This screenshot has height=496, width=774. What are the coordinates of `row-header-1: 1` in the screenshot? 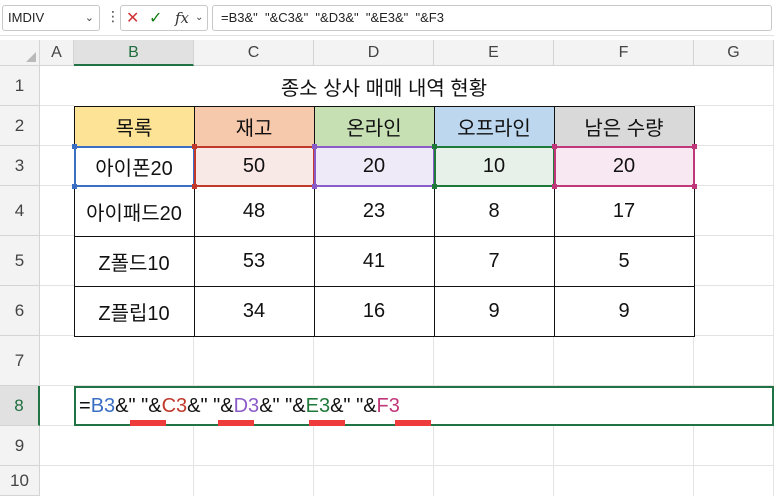 It's located at (20, 86).